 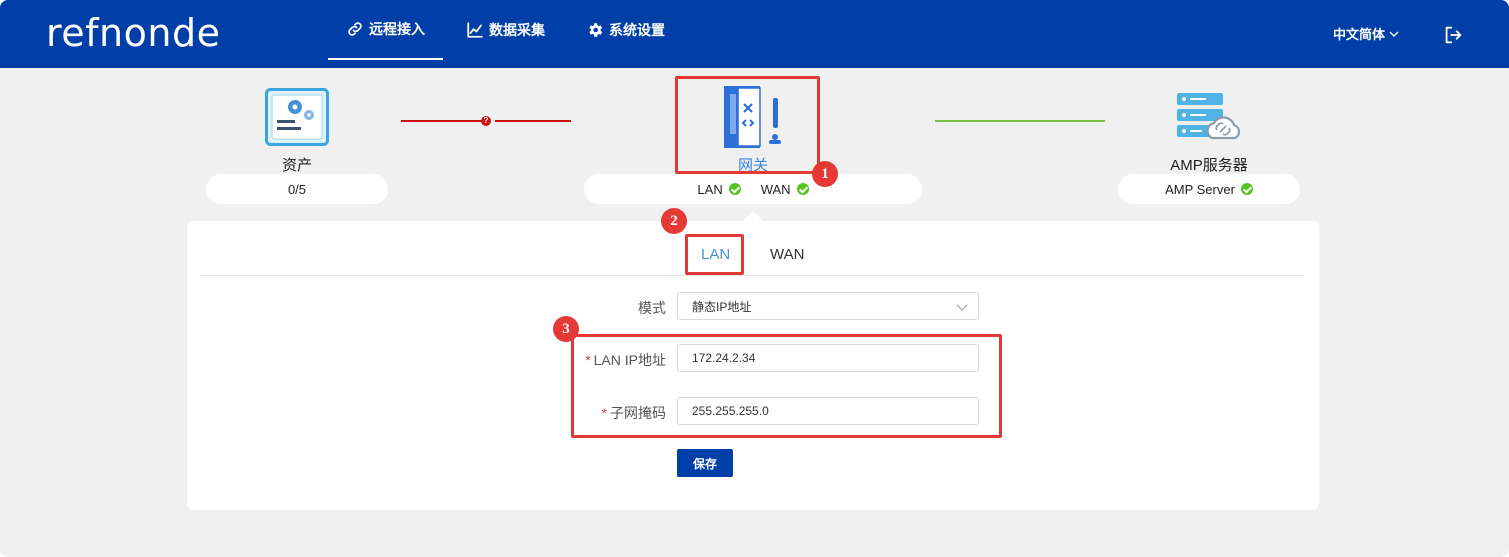 What do you see at coordinates (1359, 34) in the screenshot?
I see `language-label: 中文简体` at bounding box center [1359, 34].